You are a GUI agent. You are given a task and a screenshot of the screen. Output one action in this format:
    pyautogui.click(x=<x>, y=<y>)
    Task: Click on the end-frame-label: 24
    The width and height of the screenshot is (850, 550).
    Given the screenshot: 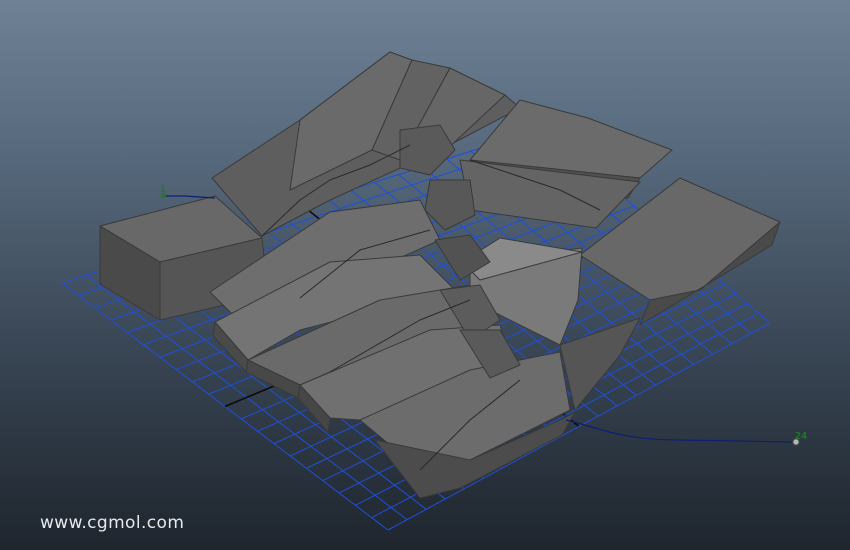 What is the action you would take?
    pyautogui.click(x=801, y=436)
    